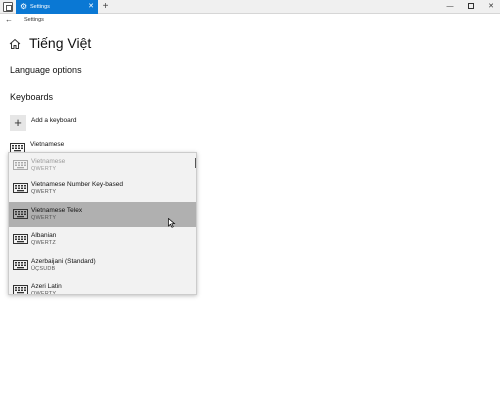  I want to click on maximize-button, so click(471, 7).